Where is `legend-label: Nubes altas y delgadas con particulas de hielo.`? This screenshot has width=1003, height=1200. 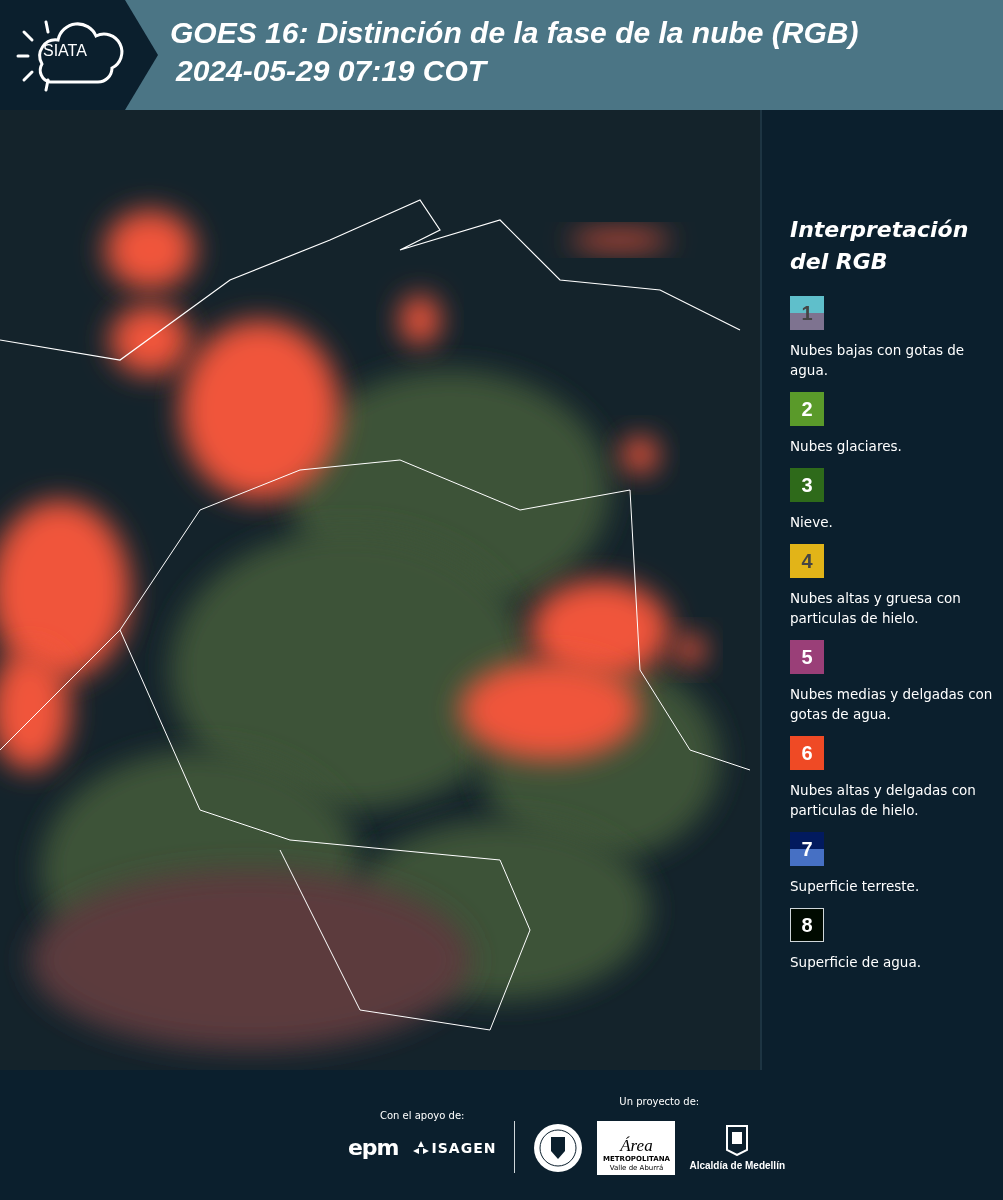
legend-label: Nubes altas y delgadas con particulas de hielo. is located at coordinates (883, 800).